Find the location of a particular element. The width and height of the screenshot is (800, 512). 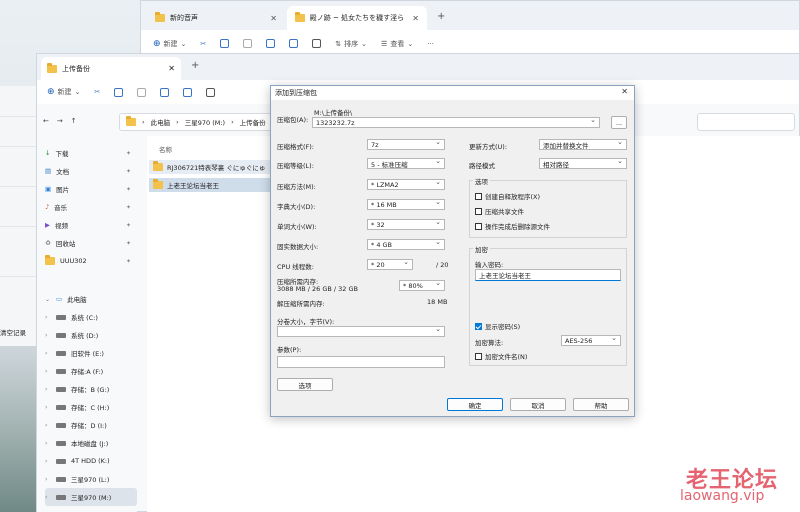

tab-upload-backup: 上传备份 ✕ is located at coordinates (111, 68).